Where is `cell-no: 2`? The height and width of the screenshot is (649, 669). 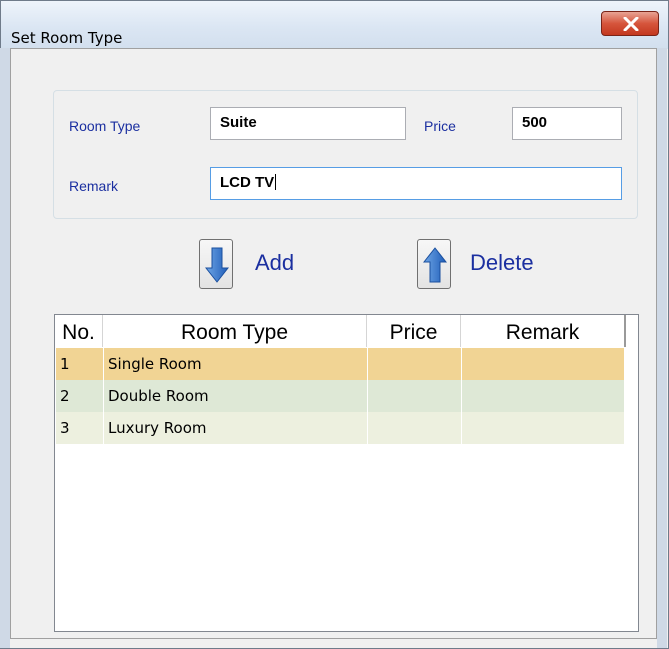 cell-no: 2 is located at coordinates (80, 396).